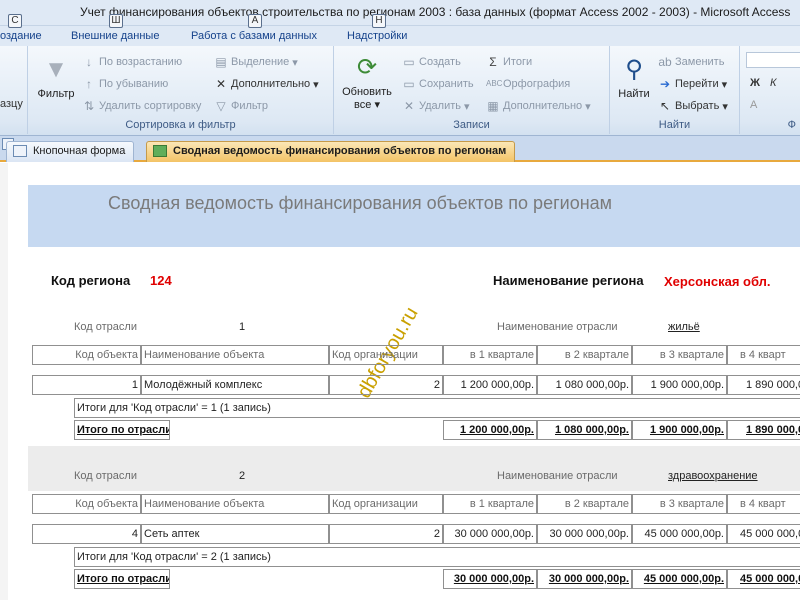 The width and height of the screenshot is (800, 600). I want to click on goto-button: ➔ Перейти ▾, so click(692, 84).